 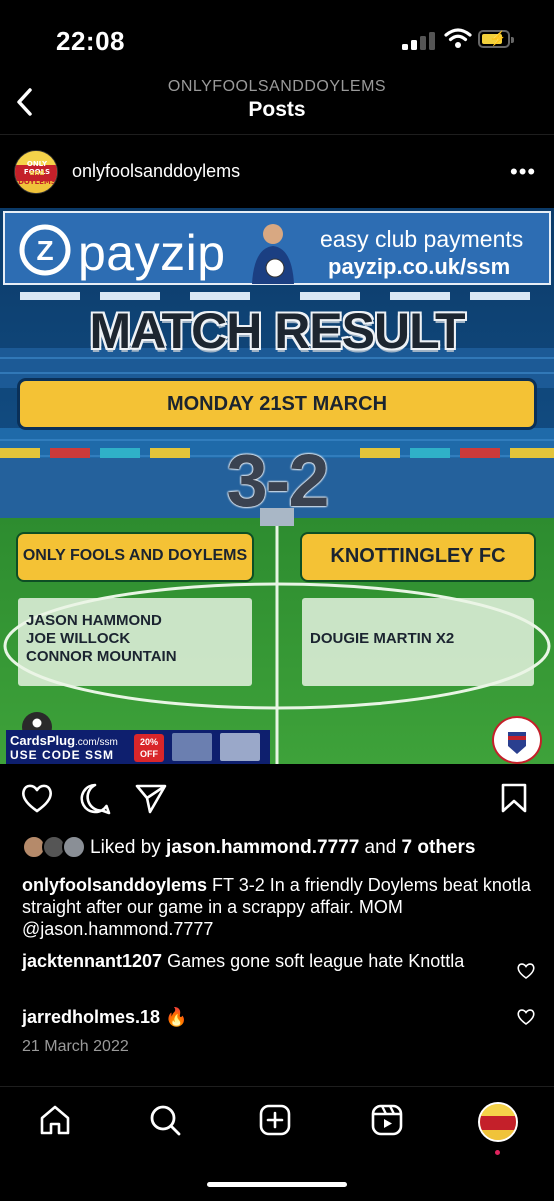 What do you see at coordinates (277, 331) in the screenshot?
I see `match-heading: MATCH RESULT` at bounding box center [277, 331].